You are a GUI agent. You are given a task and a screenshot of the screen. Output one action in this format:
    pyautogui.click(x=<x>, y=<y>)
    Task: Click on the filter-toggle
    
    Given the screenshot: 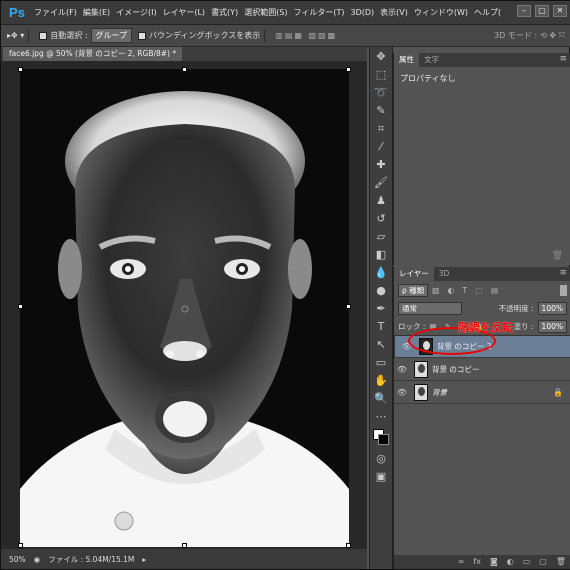 What is the action you would take?
    pyautogui.click(x=563, y=290)
    